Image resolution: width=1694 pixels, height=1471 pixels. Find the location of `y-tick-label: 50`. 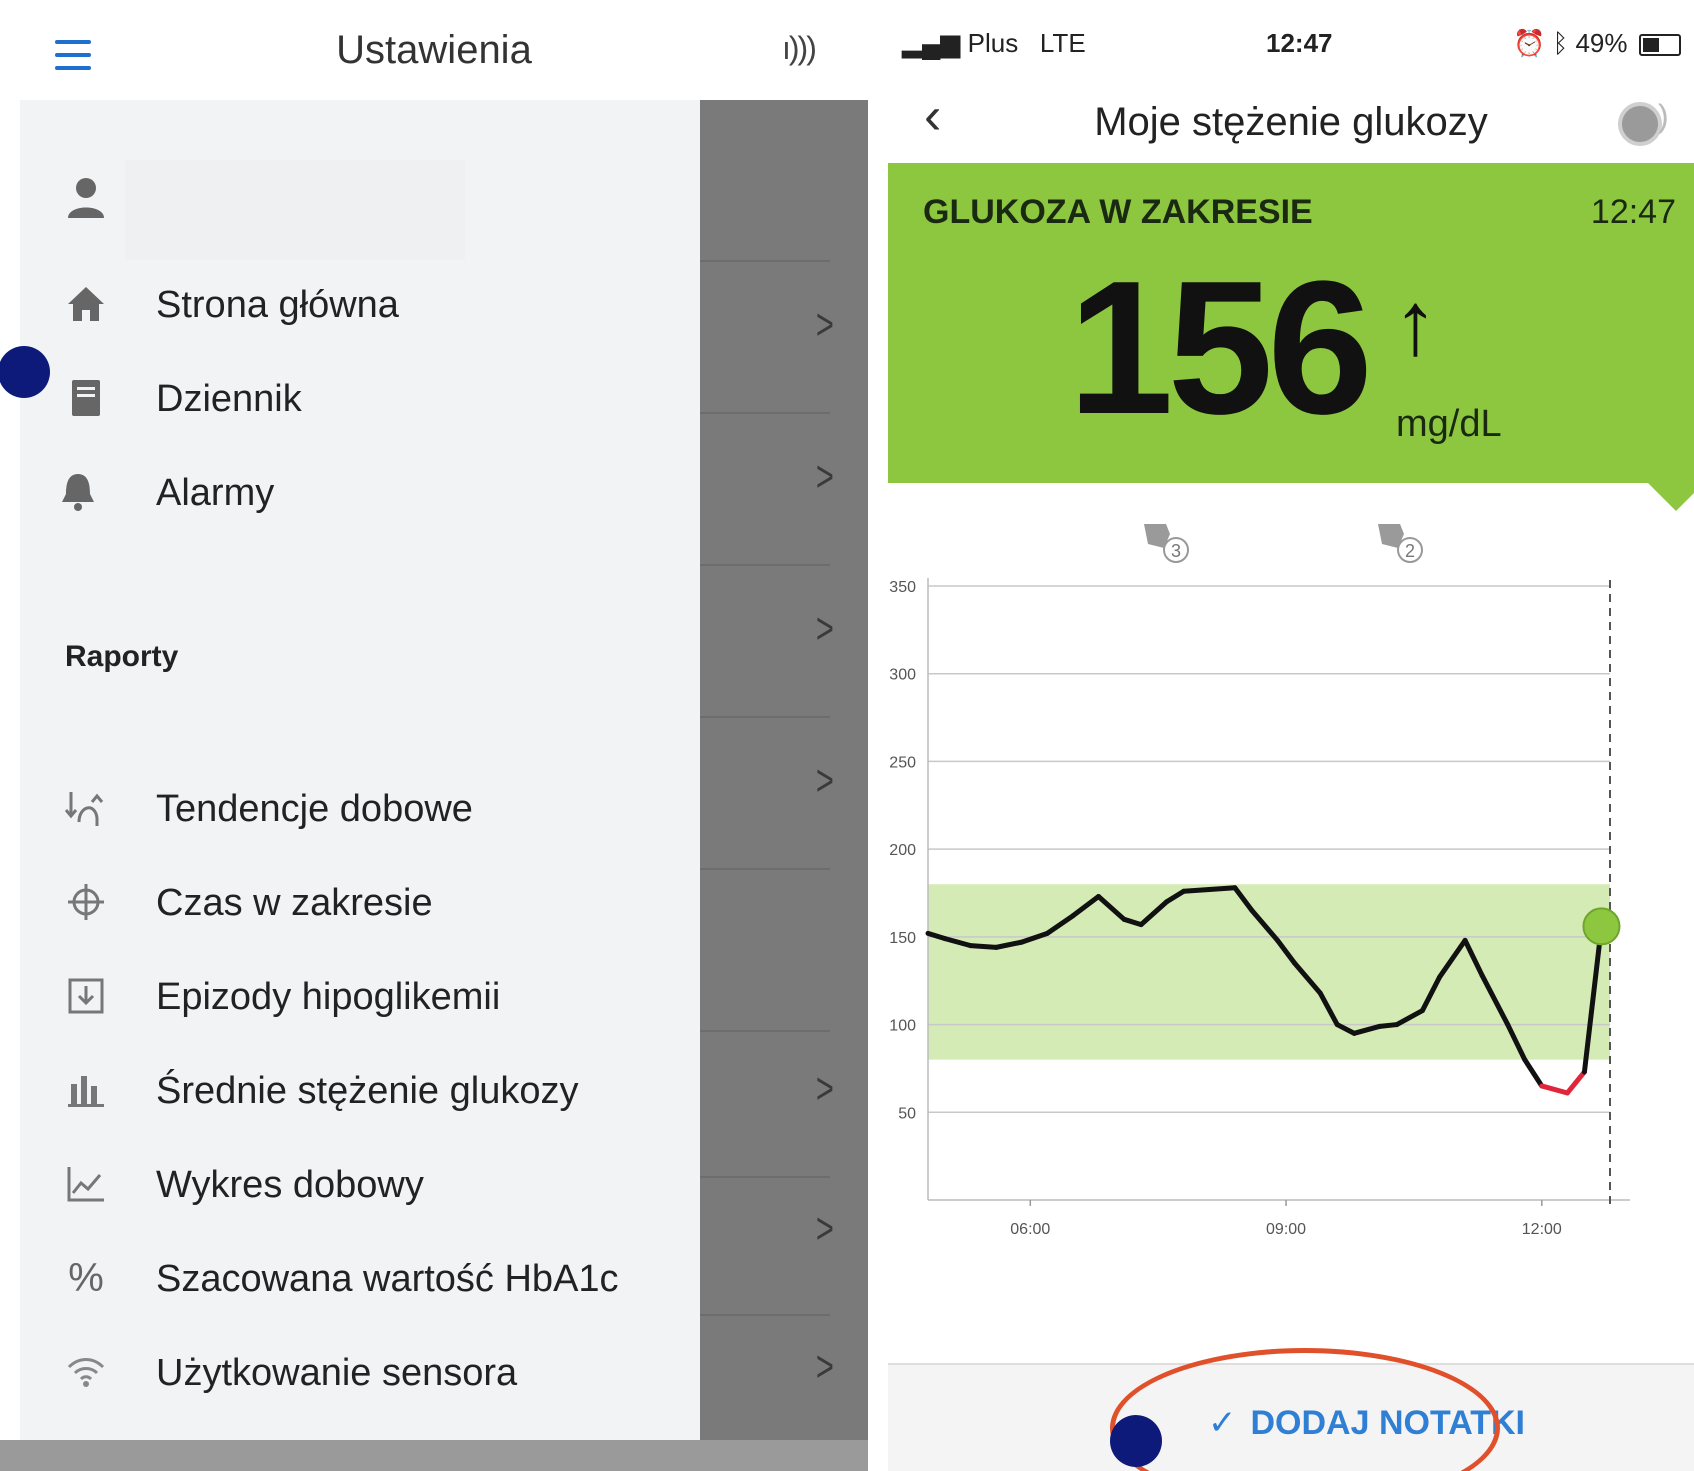

y-tick-label: 50 is located at coordinates (907, 1113).